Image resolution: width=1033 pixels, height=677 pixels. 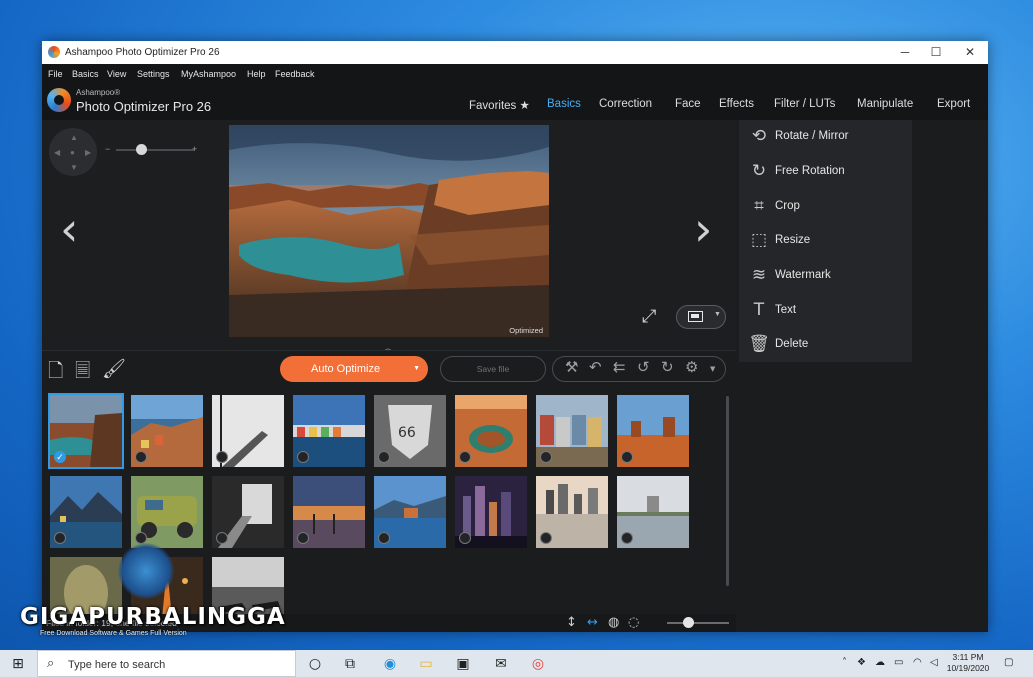 I want to click on task-view-icon: ⧉, so click(x=350, y=664).